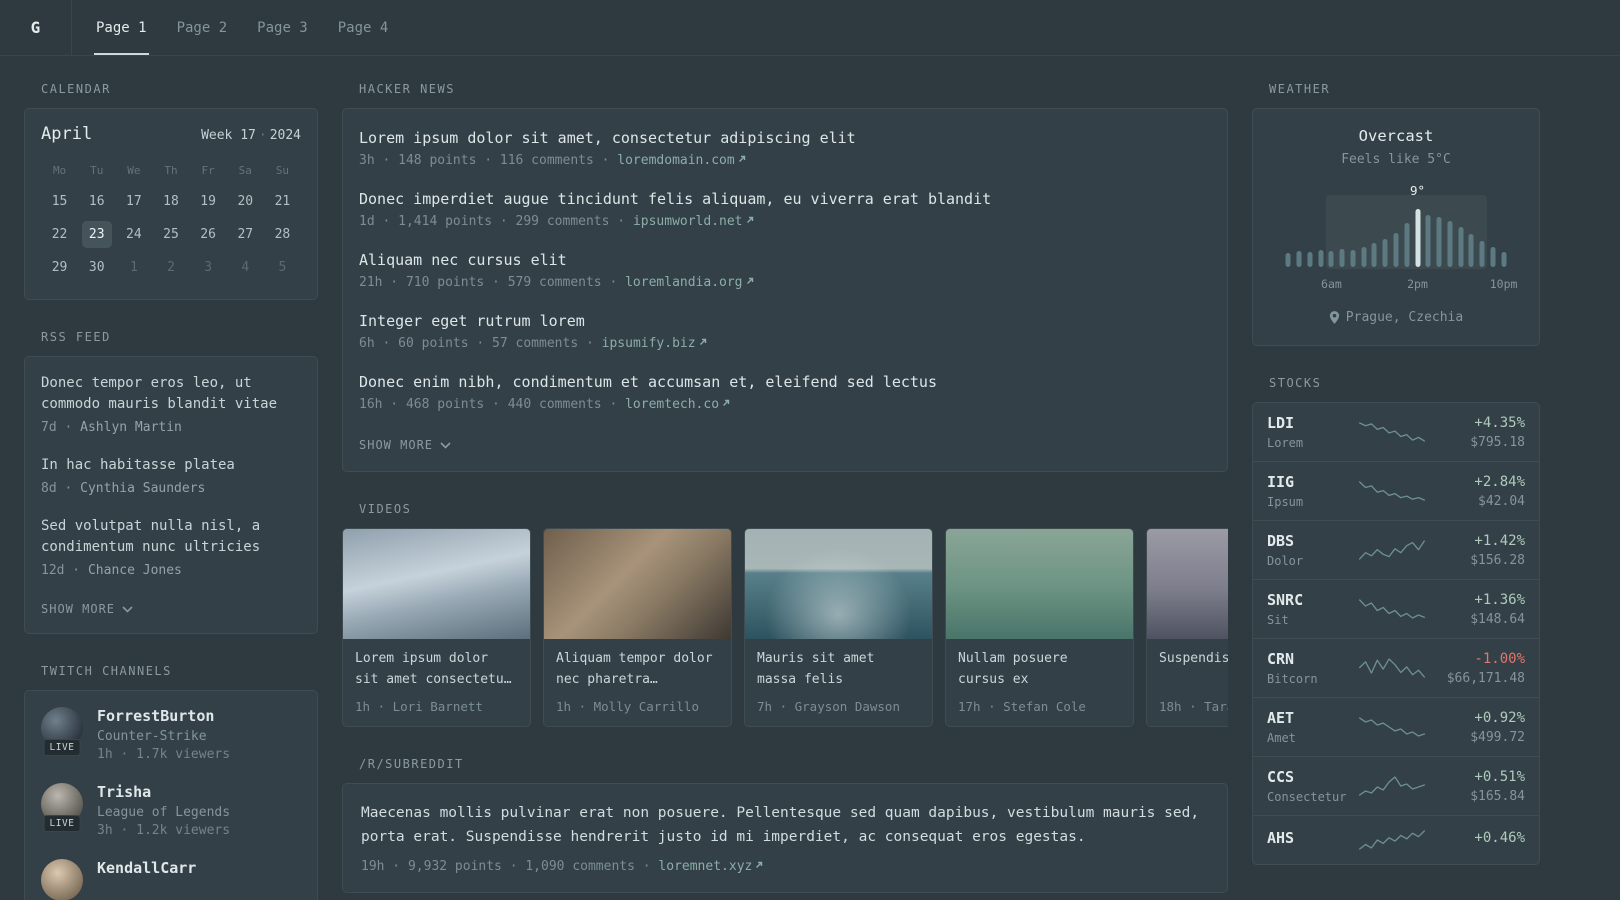  What do you see at coordinates (1281, 738) in the screenshot?
I see `stock-name: Amet` at bounding box center [1281, 738].